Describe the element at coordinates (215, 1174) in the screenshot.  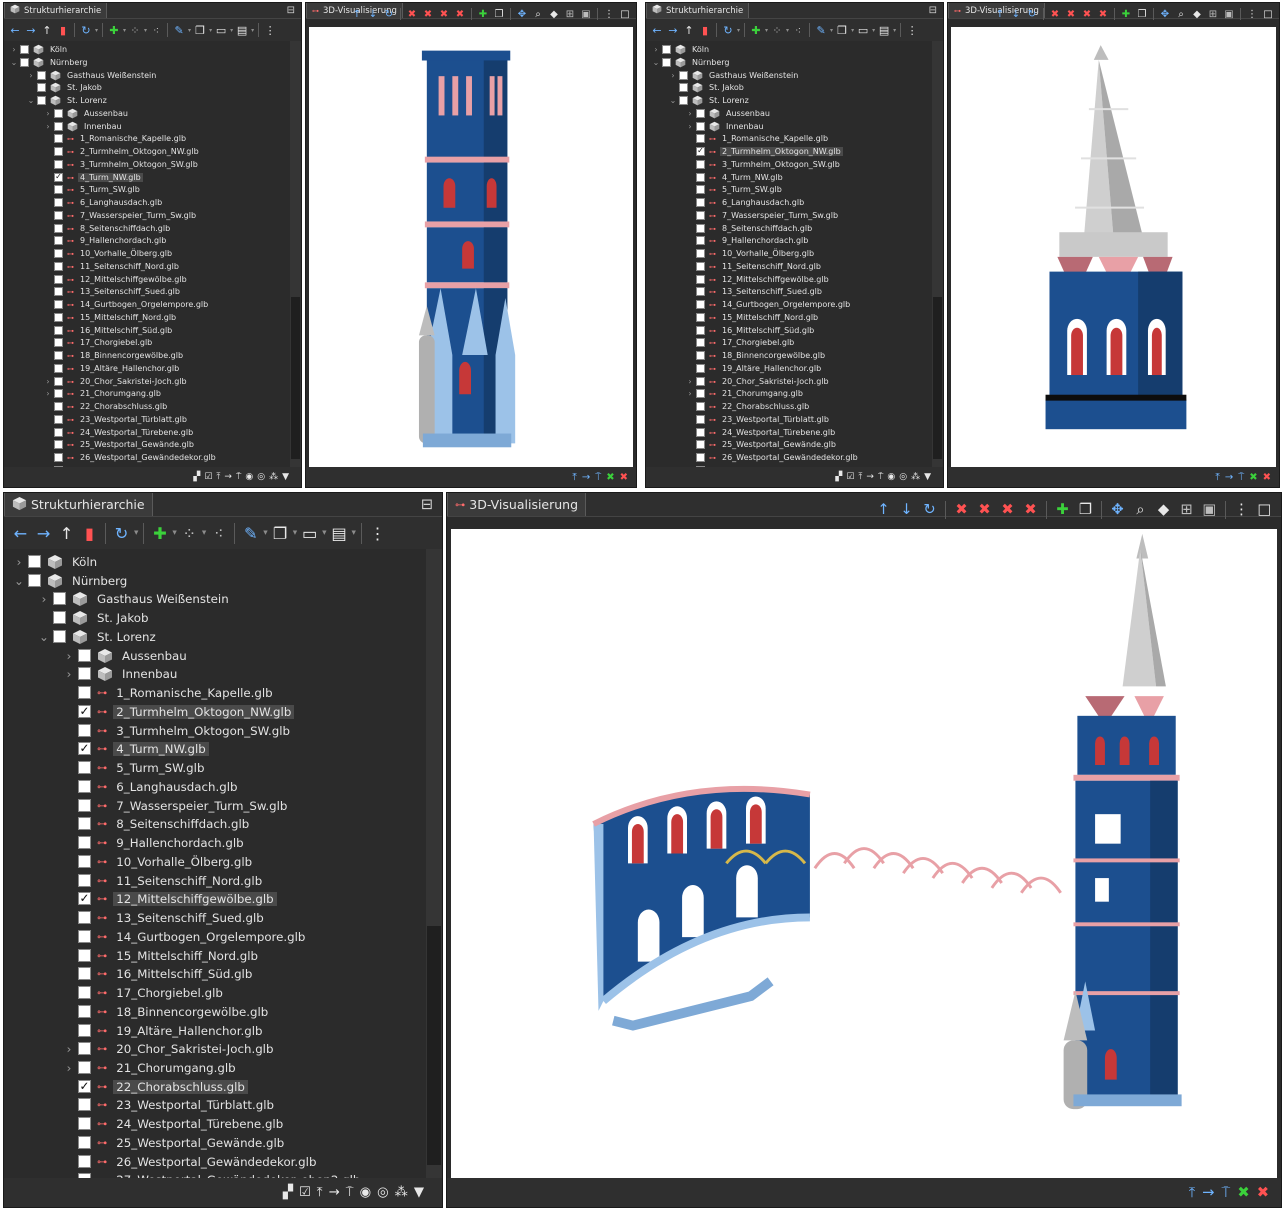
I see `tree-row: ⊶27_Westportal_Gewändedekor_oben2.glb` at that location.